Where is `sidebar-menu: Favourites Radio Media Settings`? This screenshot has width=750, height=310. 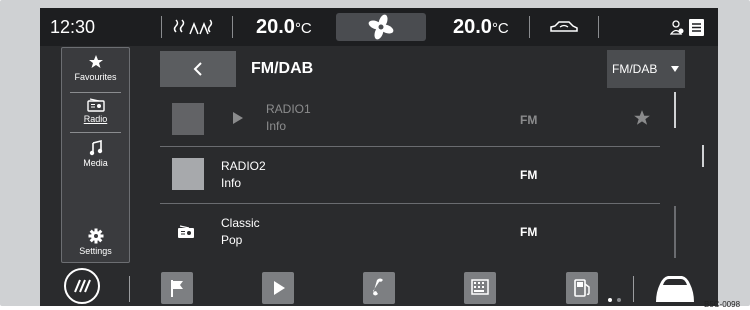 sidebar-menu: Favourites Radio Media Settings is located at coordinates (95, 155).